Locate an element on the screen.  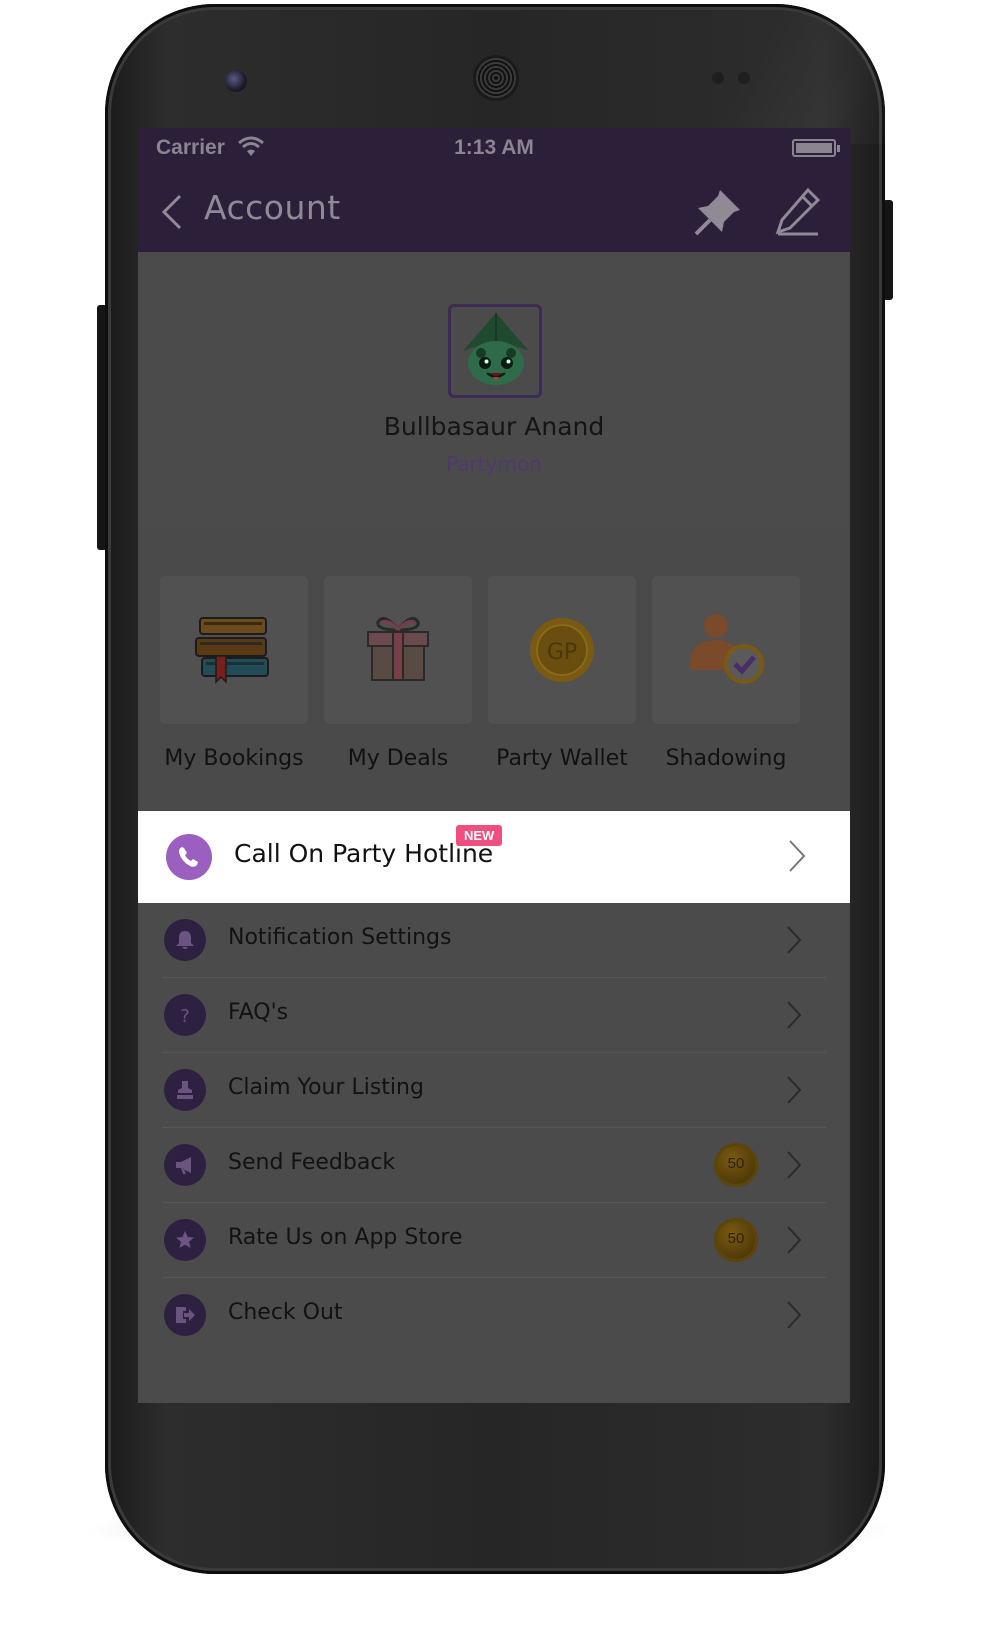
bulbasaur-avatar-icon is located at coordinates (496, 349).